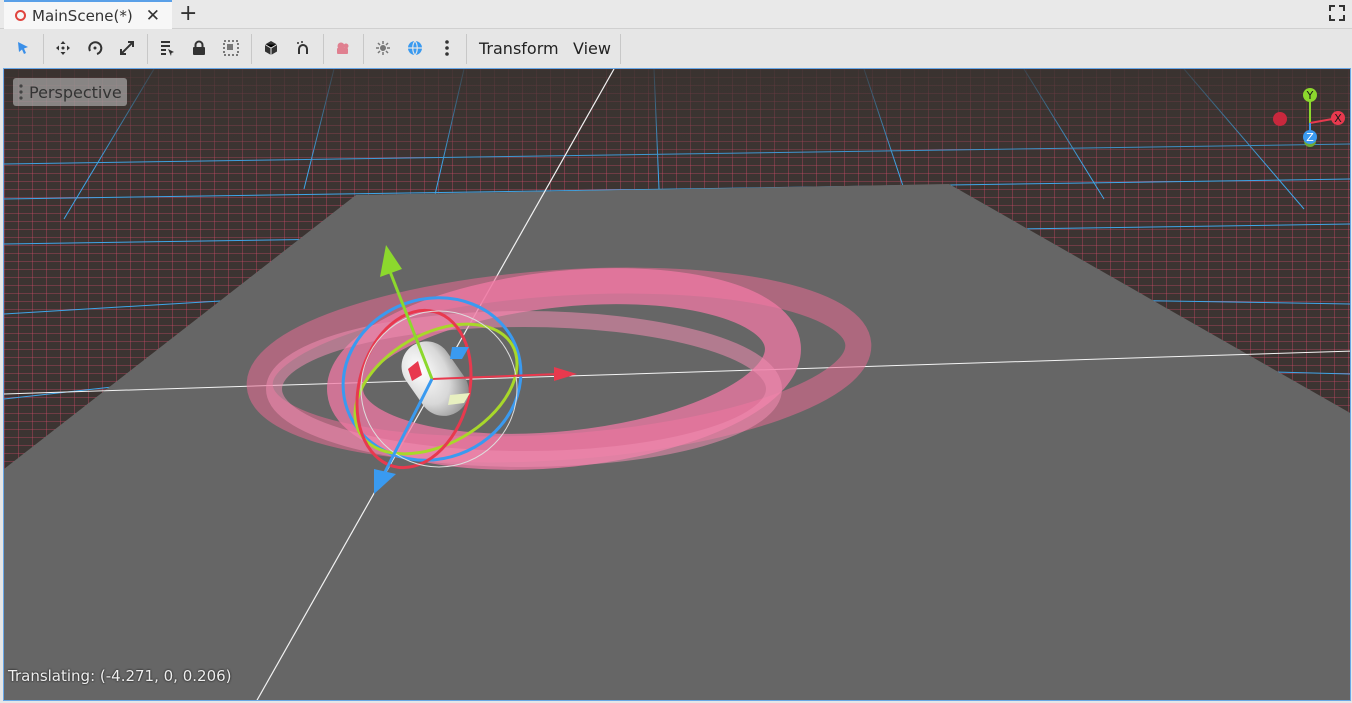 This screenshot has height=703, width=1352. I want to click on orientation-gizmo: Y X Z, so click(1305, 118).